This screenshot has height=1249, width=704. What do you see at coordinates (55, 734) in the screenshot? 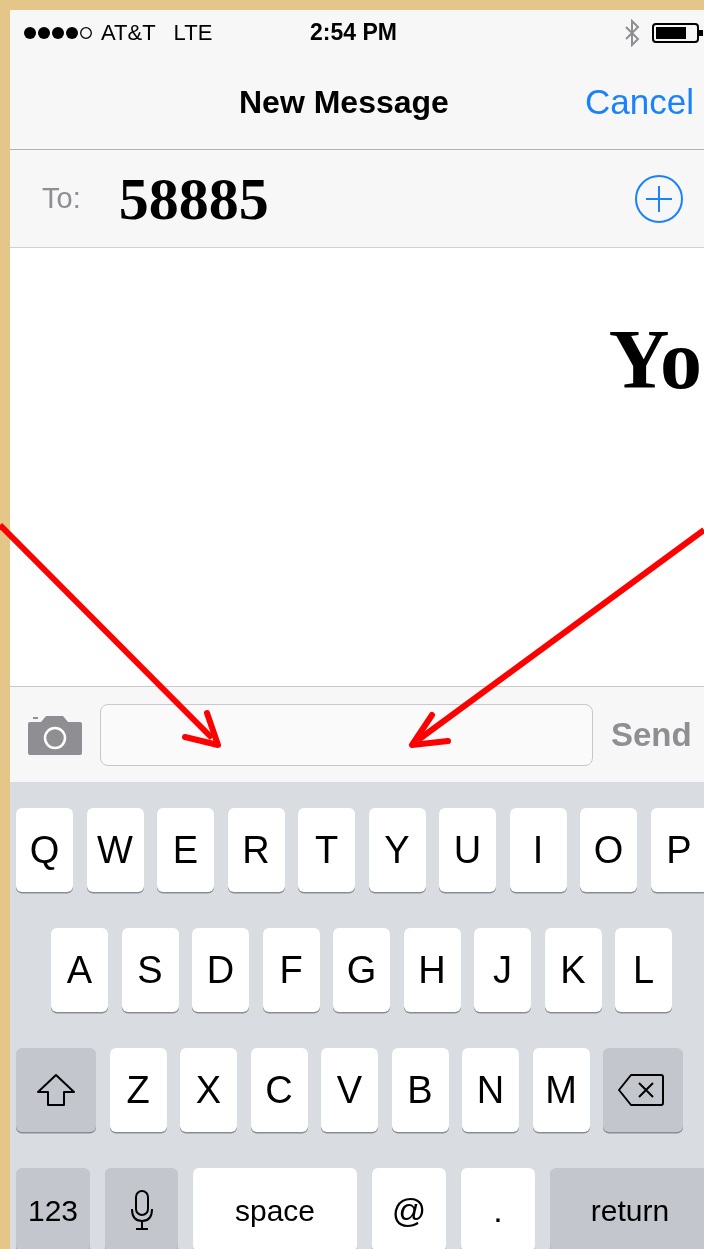
I see `camera-icon` at bounding box center [55, 734].